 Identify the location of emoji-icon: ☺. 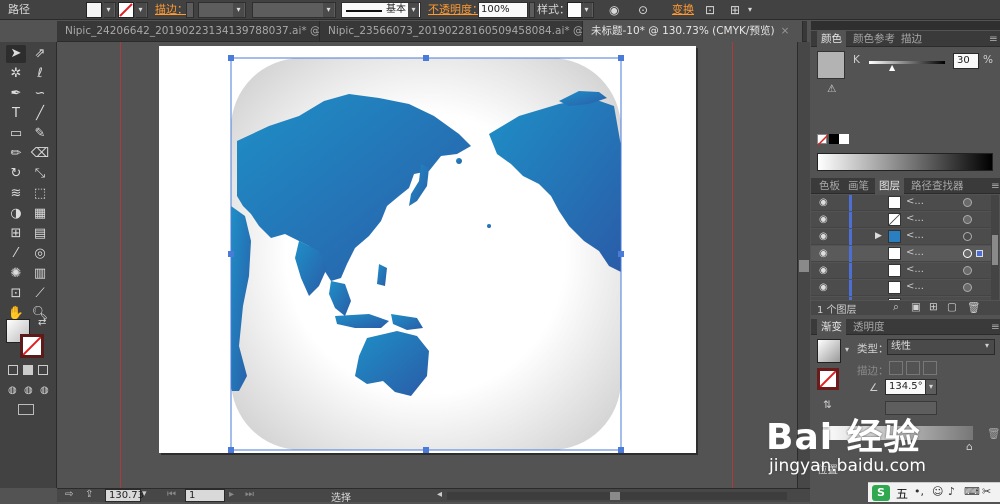
(937, 491).